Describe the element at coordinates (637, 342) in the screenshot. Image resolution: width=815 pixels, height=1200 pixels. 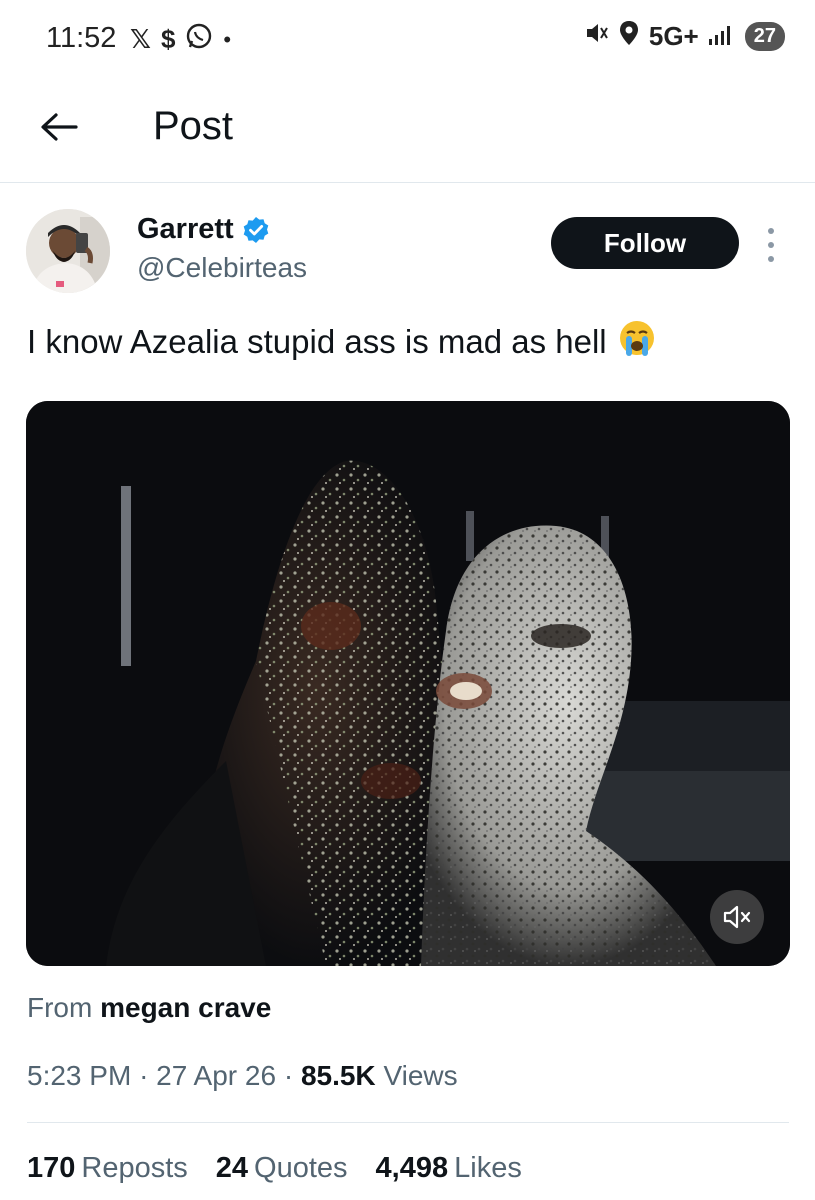
I see `crying-face-emoji` at that location.